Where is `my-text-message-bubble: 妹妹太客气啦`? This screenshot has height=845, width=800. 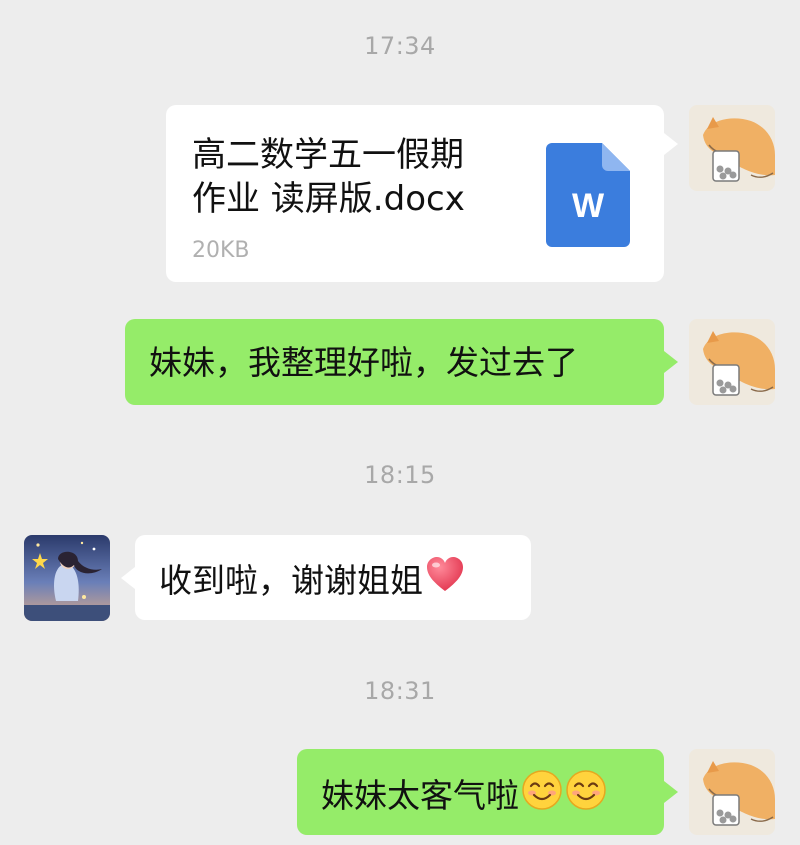 my-text-message-bubble: 妹妹太客气啦 is located at coordinates (480, 792).